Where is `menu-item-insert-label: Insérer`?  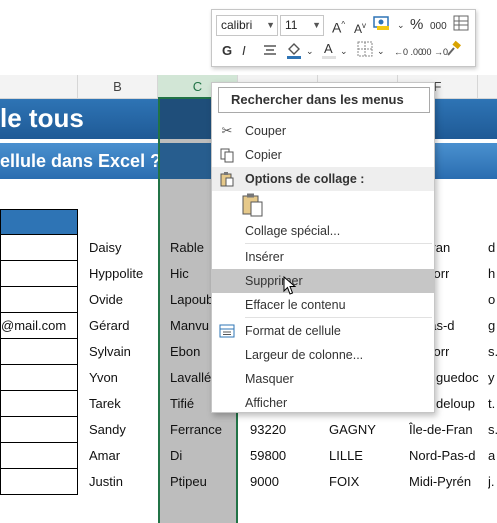 menu-item-insert-label: Insérer is located at coordinates (264, 257).